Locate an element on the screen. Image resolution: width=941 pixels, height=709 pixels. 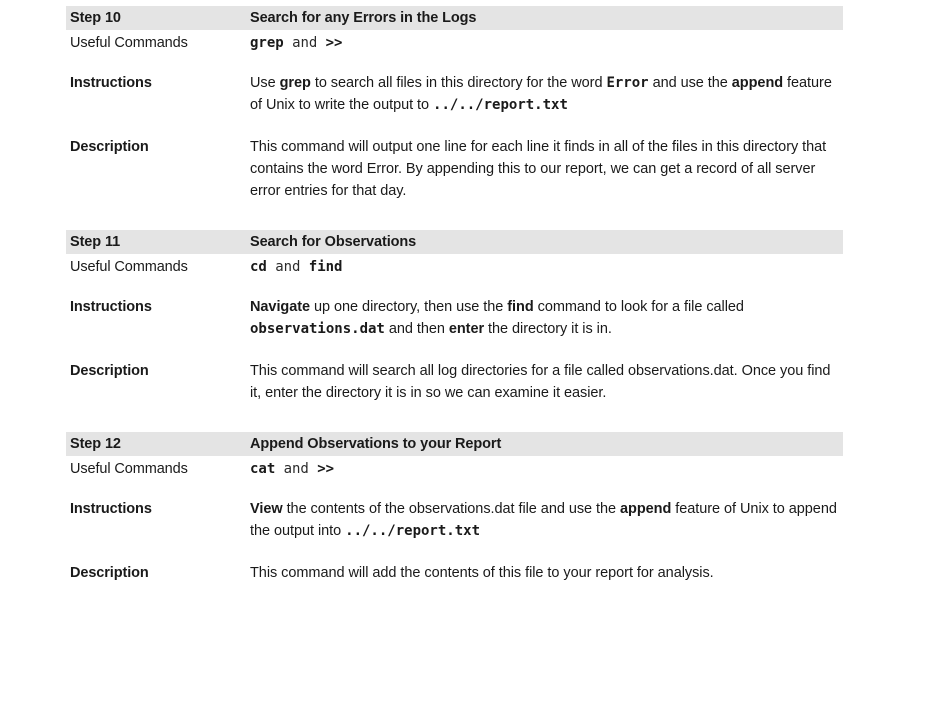
command-secondary: find is located at coordinates (325, 267).